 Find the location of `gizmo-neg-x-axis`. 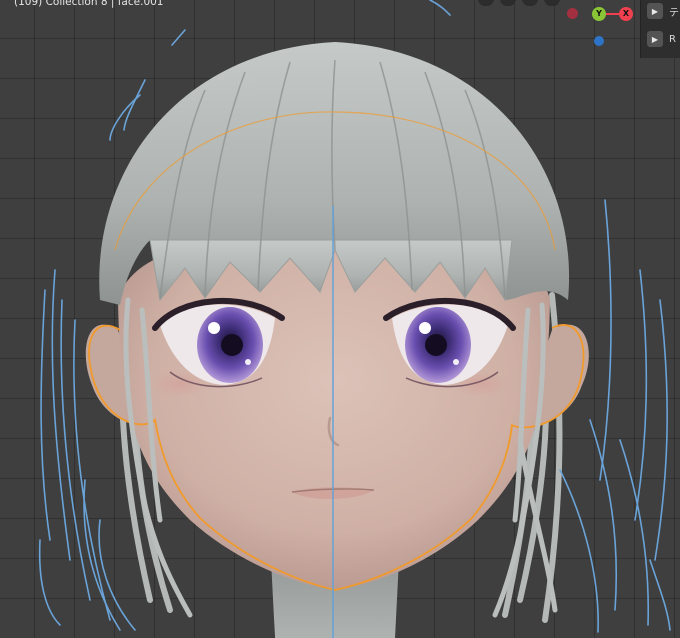

gizmo-neg-x-axis is located at coordinates (572, 13).